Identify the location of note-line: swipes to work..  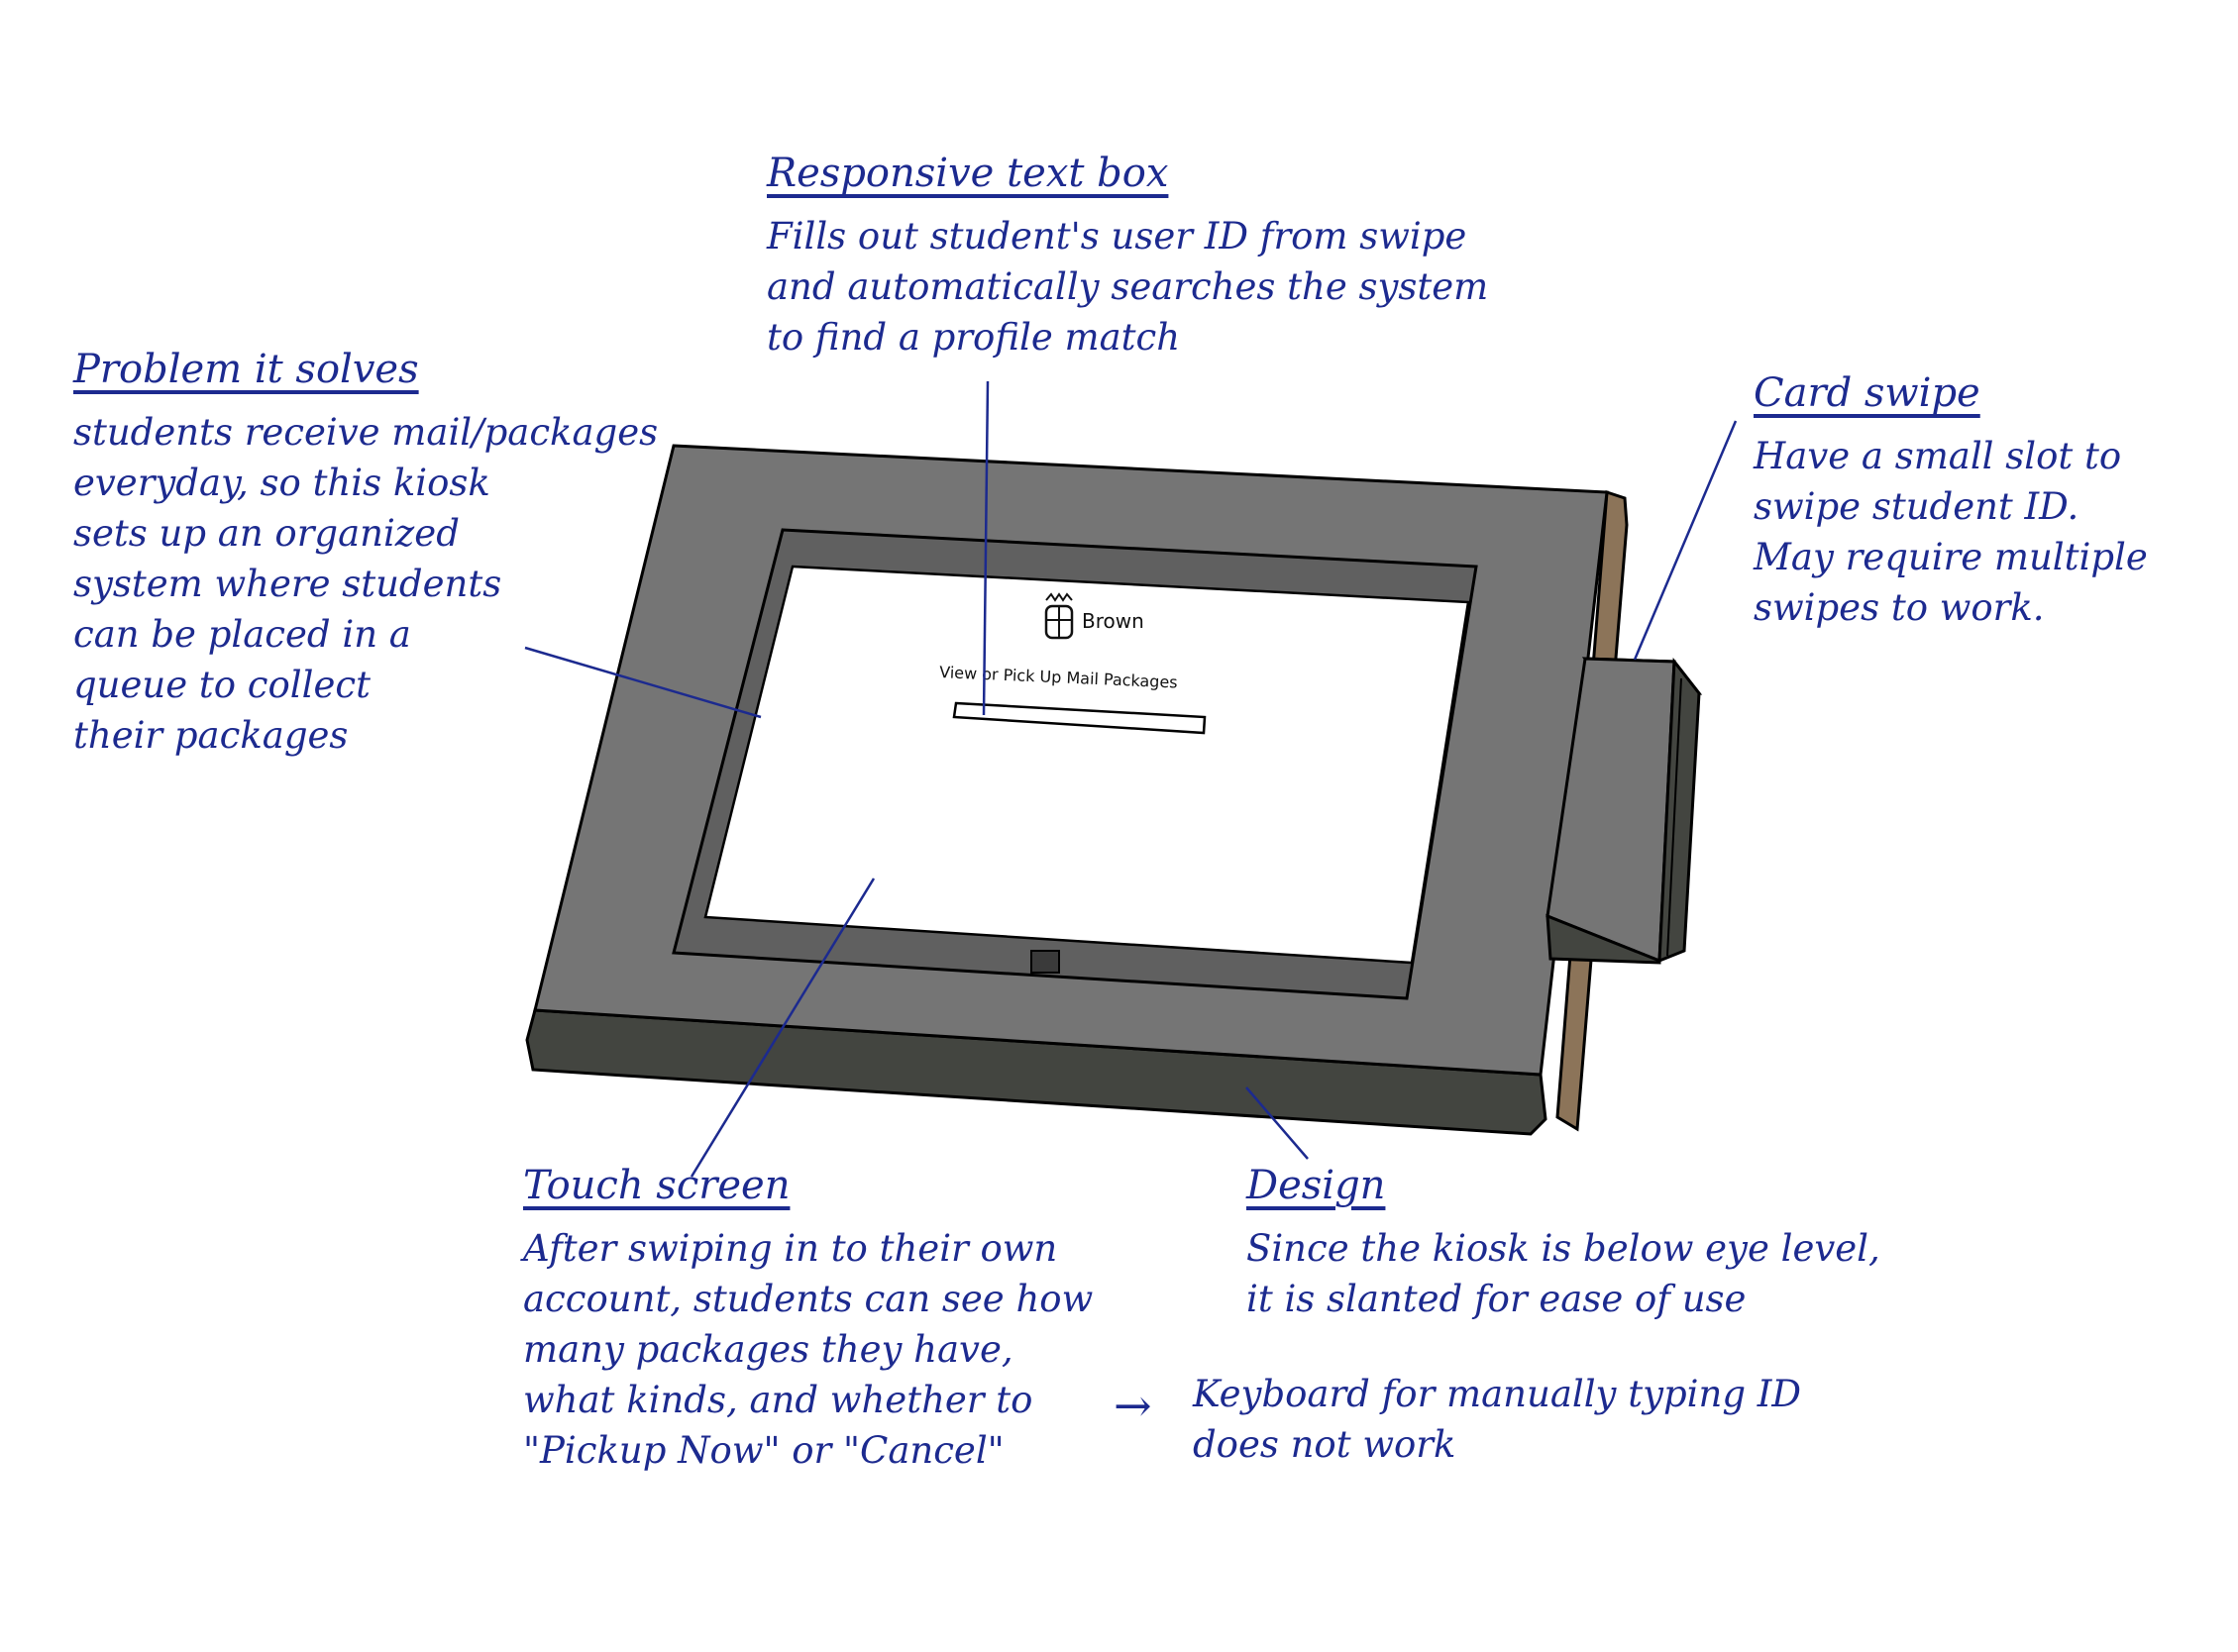
(1899, 608).